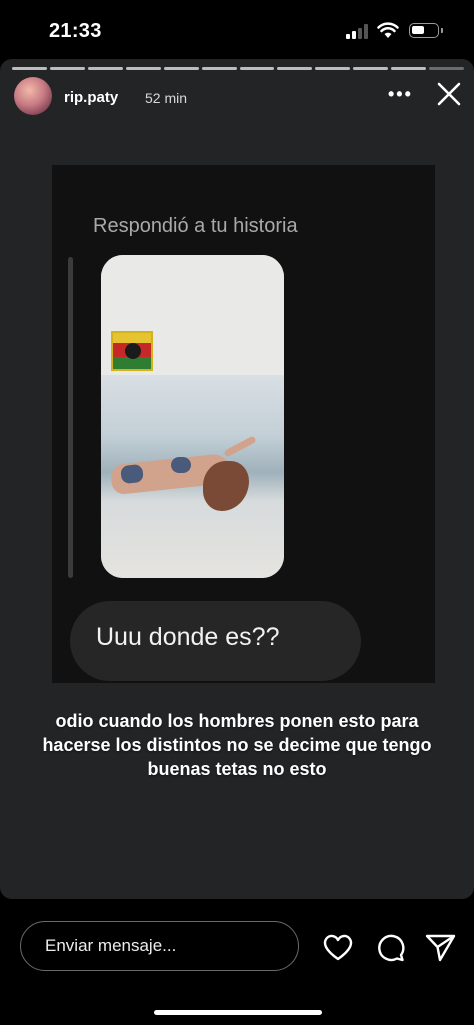  Describe the element at coordinates (358, 31) in the screenshot. I see `cellular-signal-icon` at that location.